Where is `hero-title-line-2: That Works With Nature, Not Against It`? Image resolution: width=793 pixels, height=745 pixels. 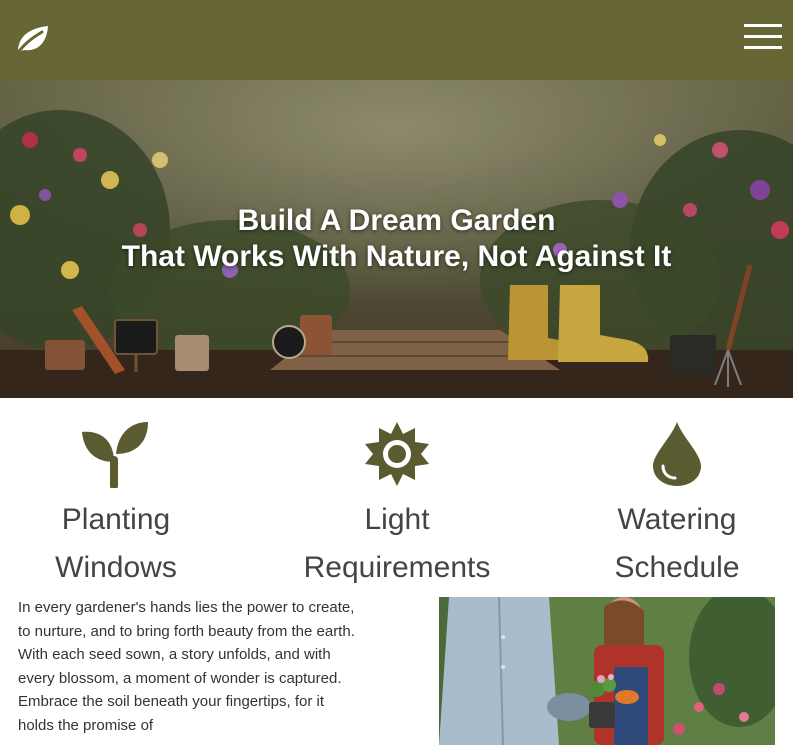 hero-title-line-2: That Works With Nature, Not Against It is located at coordinates (396, 256).